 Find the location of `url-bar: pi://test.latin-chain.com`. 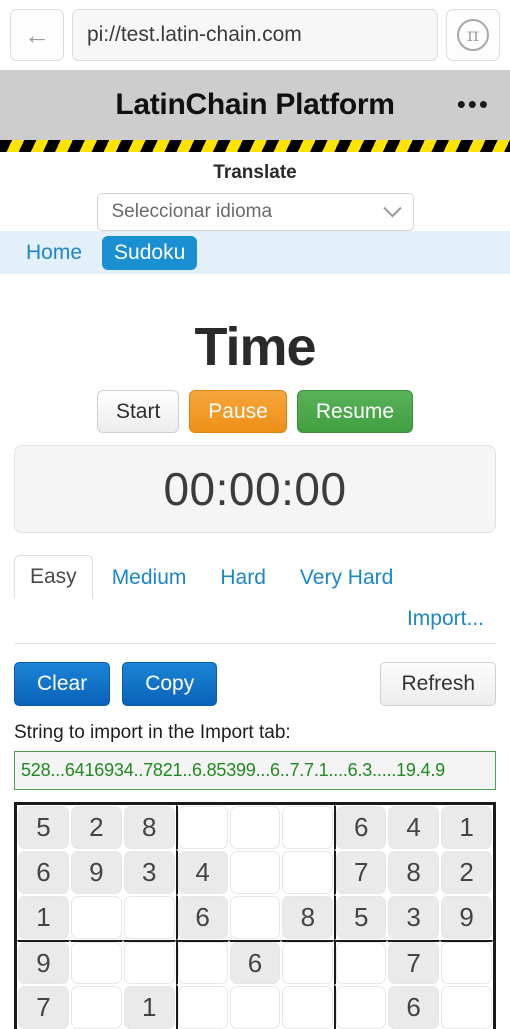

url-bar: pi://test.latin-chain.com is located at coordinates (255, 35).